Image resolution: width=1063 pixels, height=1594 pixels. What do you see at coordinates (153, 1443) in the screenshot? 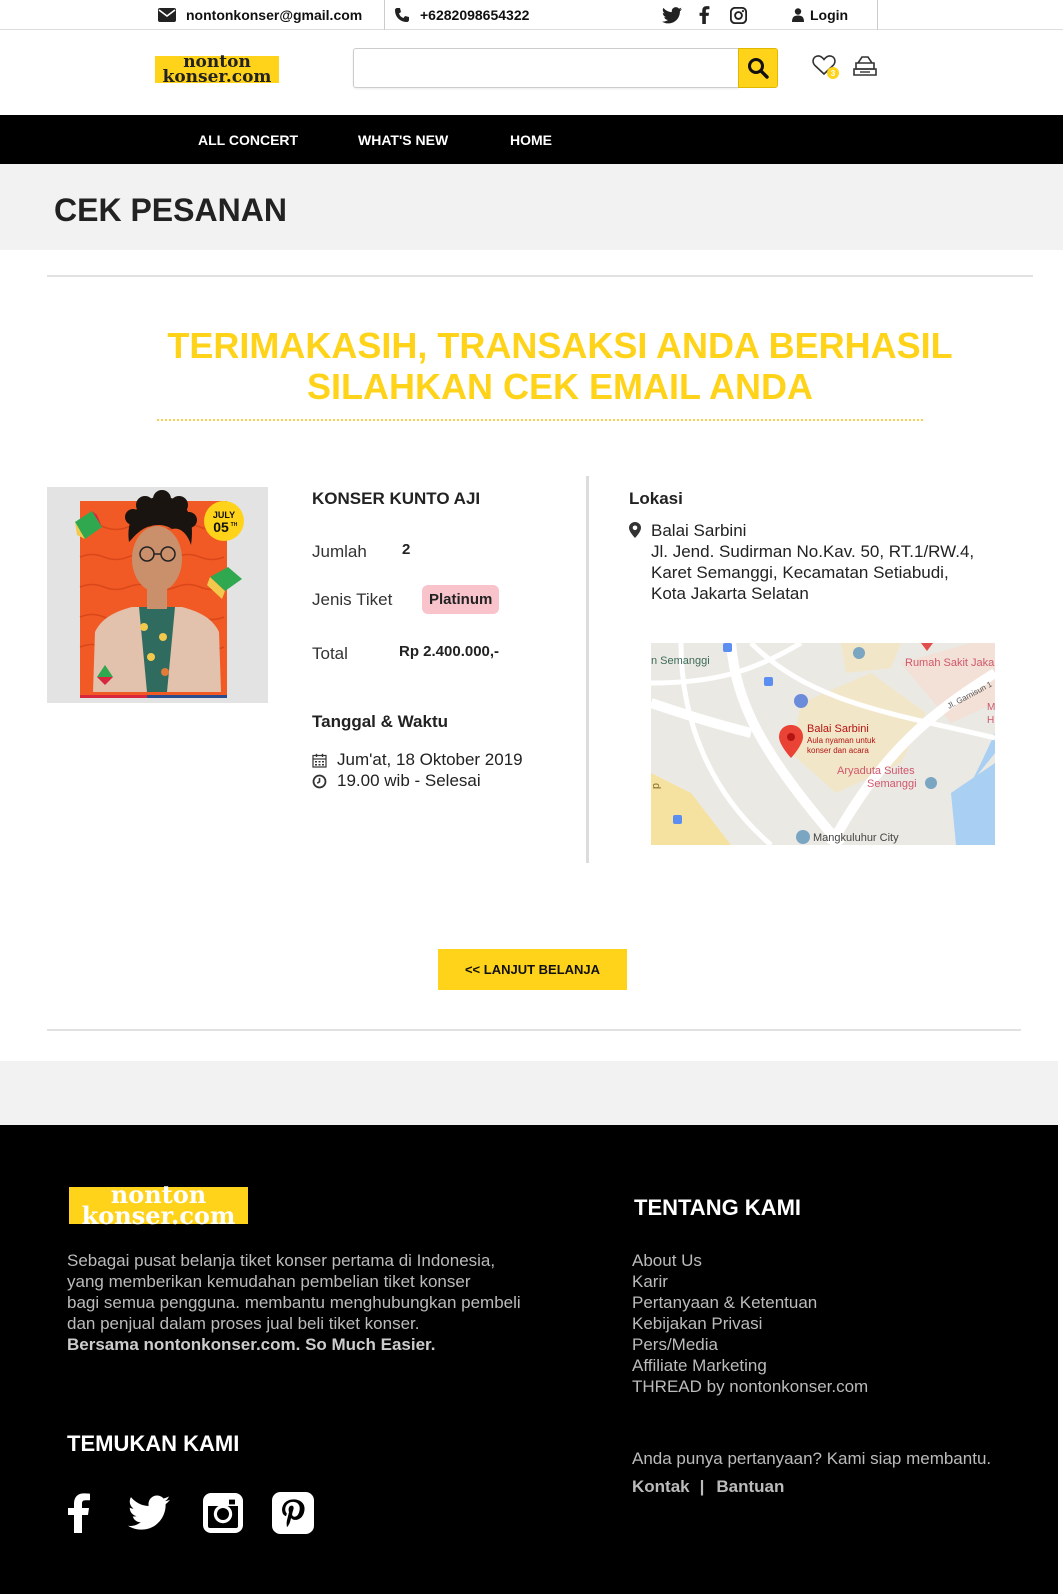
I see `find-us-title: TEMUKAN KAMI` at bounding box center [153, 1443].